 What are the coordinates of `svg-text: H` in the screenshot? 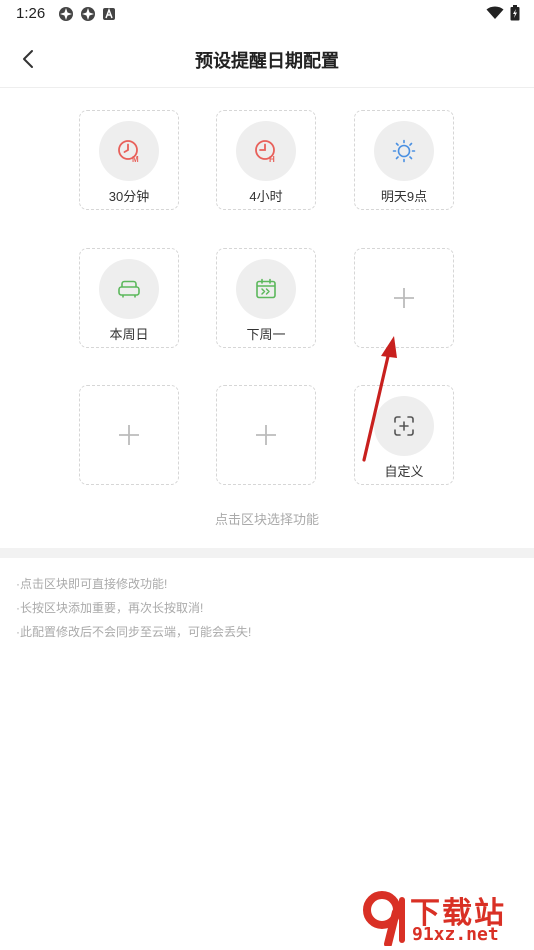 It's located at (272, 159).